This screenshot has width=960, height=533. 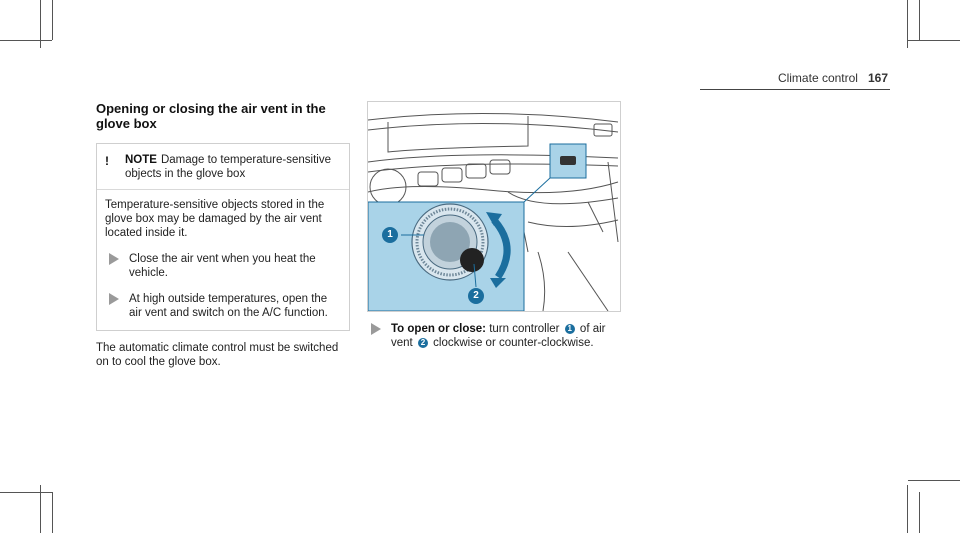 I want to click on page-header: Climate control 167, so click(x=833, y=78).